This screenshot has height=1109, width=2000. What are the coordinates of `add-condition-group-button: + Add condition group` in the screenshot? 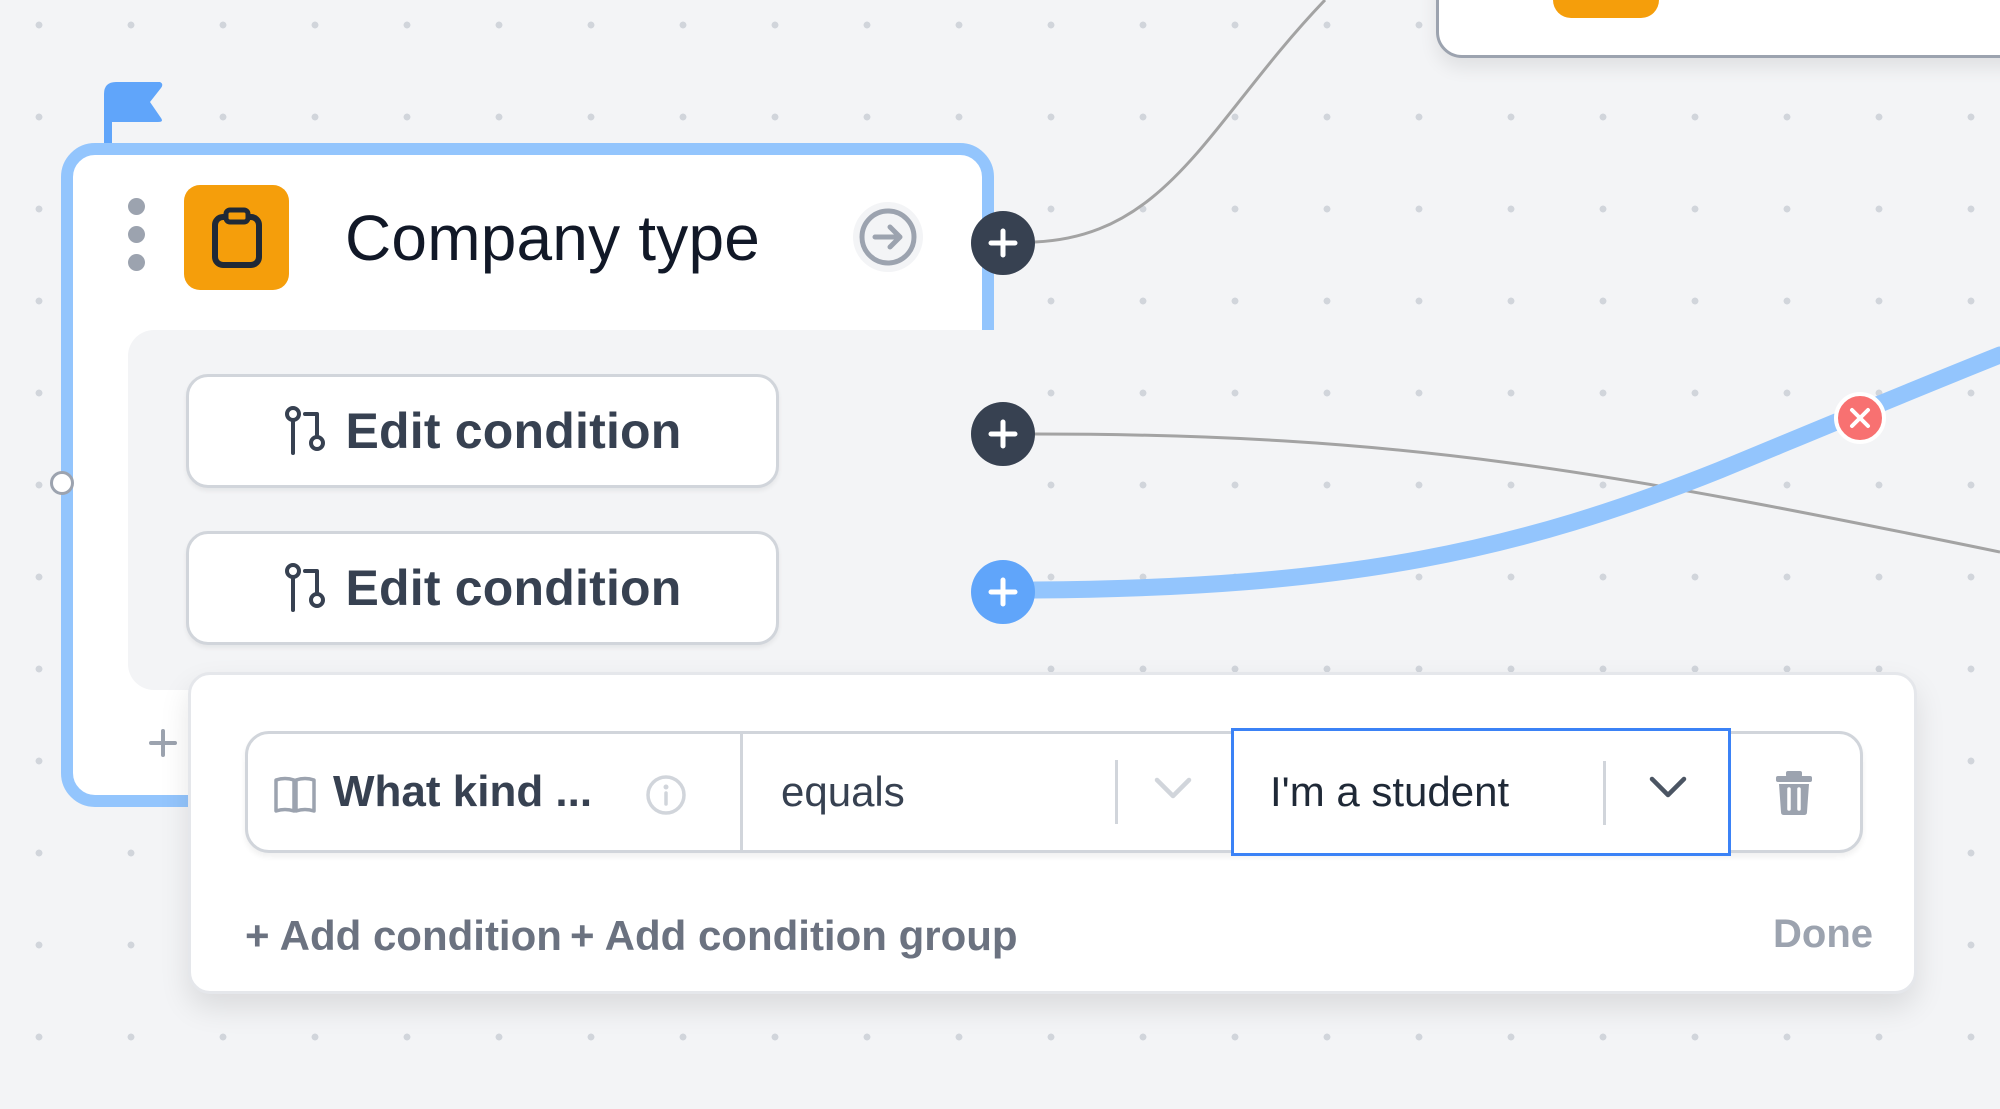 It's located at (794, 936).